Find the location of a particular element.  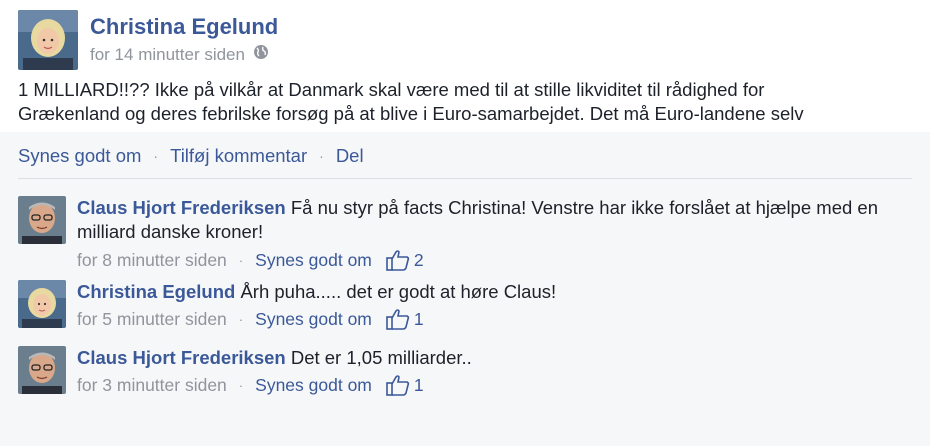

comment-meta: for 8 minutter siden · Synes godt om 2 is located at coordinates (250, 260).